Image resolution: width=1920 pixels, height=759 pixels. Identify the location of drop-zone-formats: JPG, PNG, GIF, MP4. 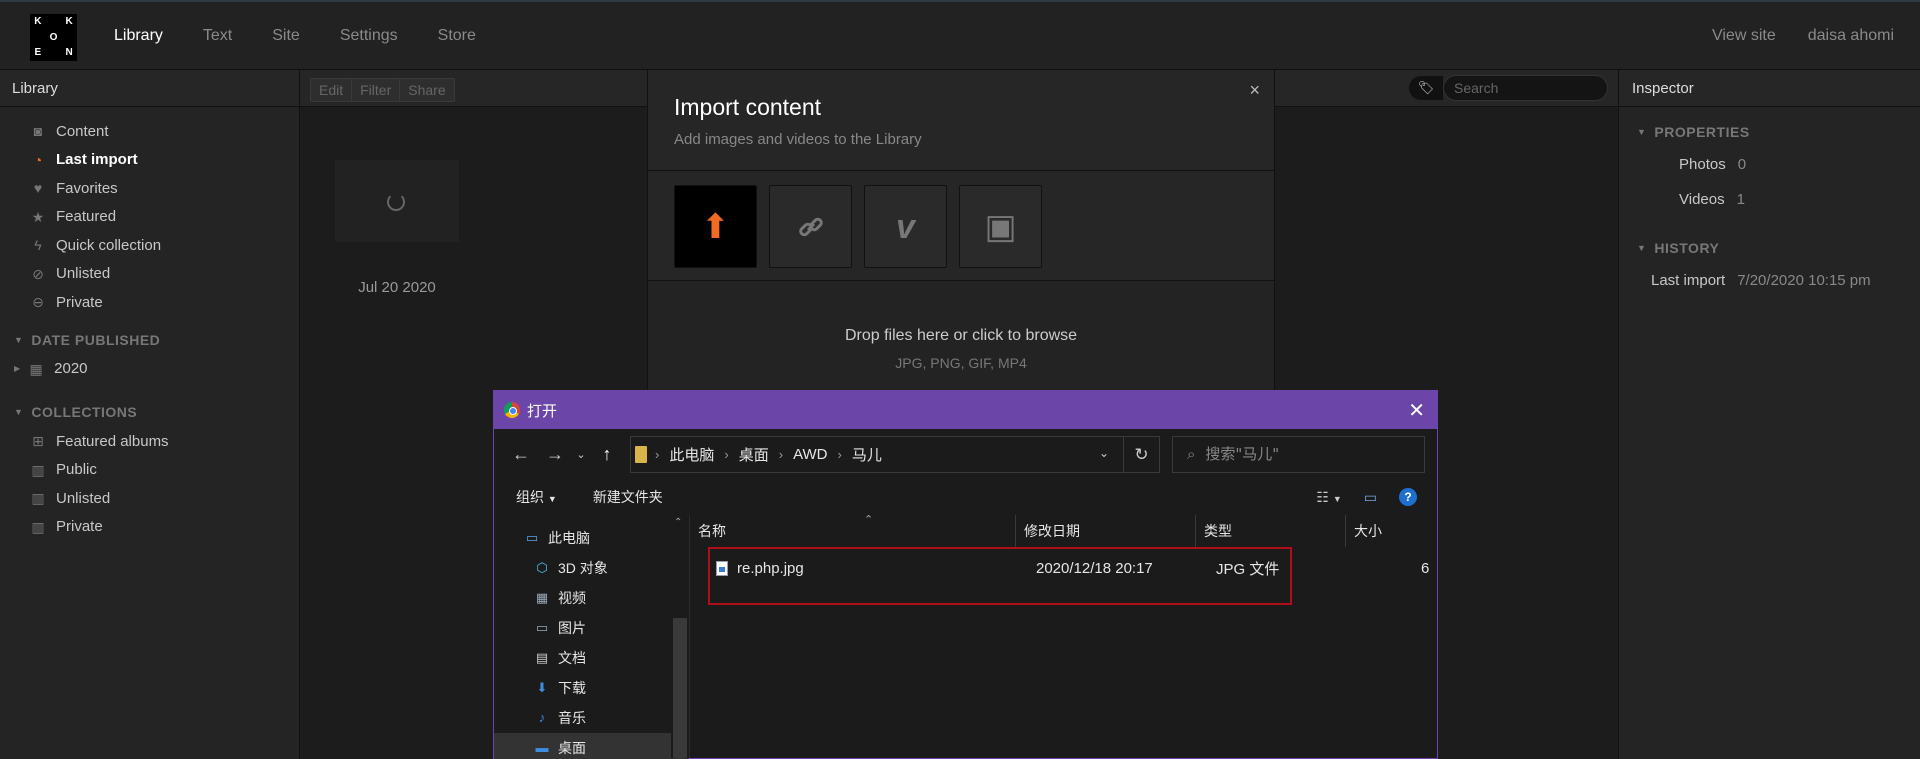
(961, 363).